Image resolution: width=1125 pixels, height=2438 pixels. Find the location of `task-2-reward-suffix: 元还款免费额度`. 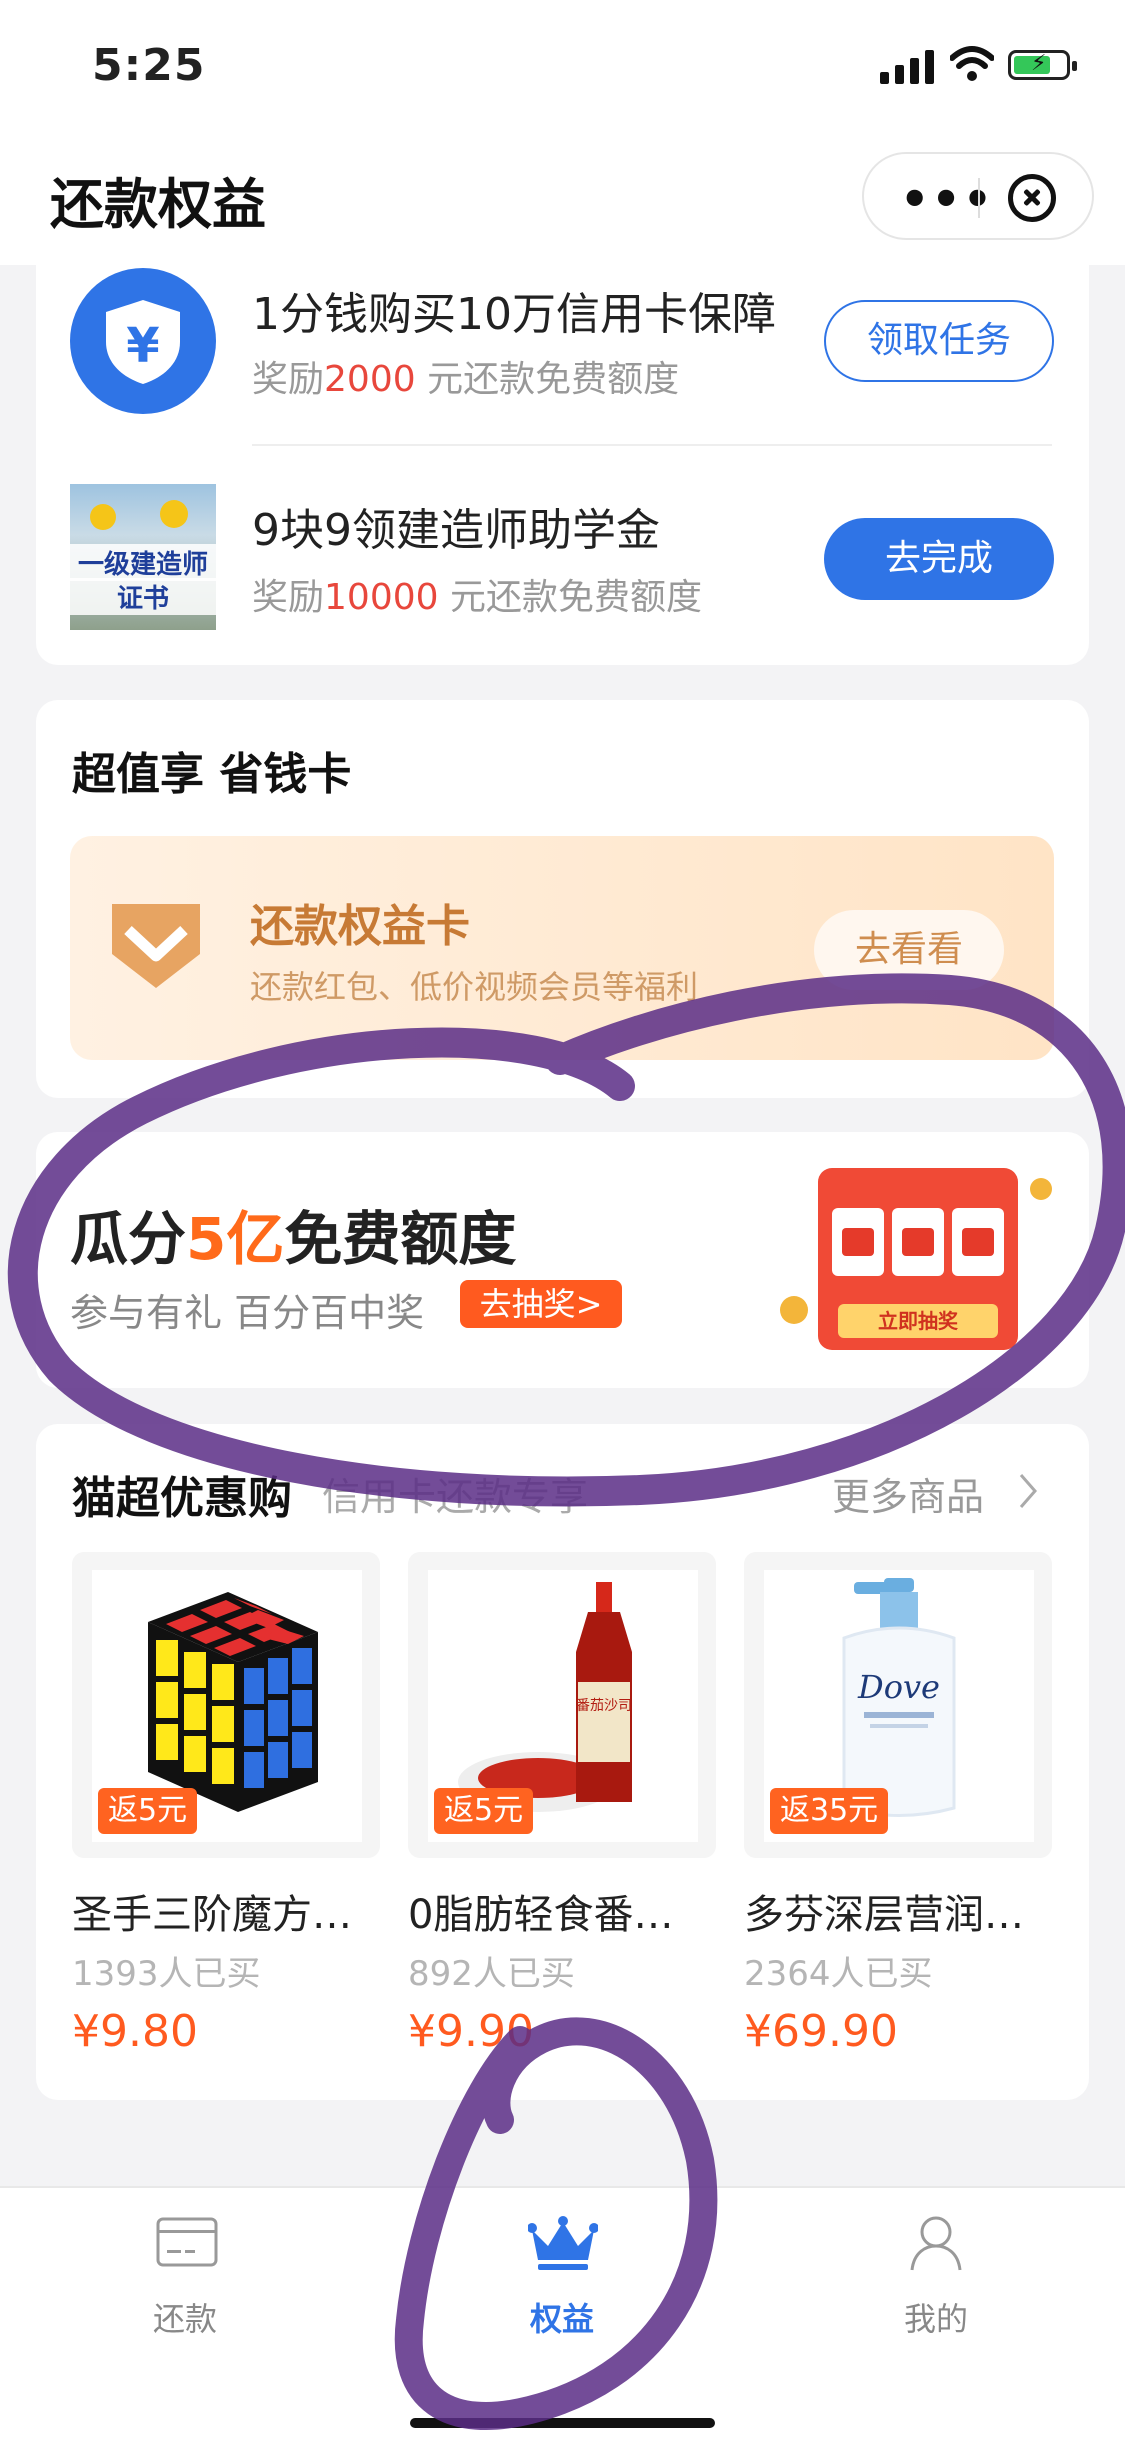

task-2-reward-suffix: 元还款免费额度 is located at coordinates (570, 597).